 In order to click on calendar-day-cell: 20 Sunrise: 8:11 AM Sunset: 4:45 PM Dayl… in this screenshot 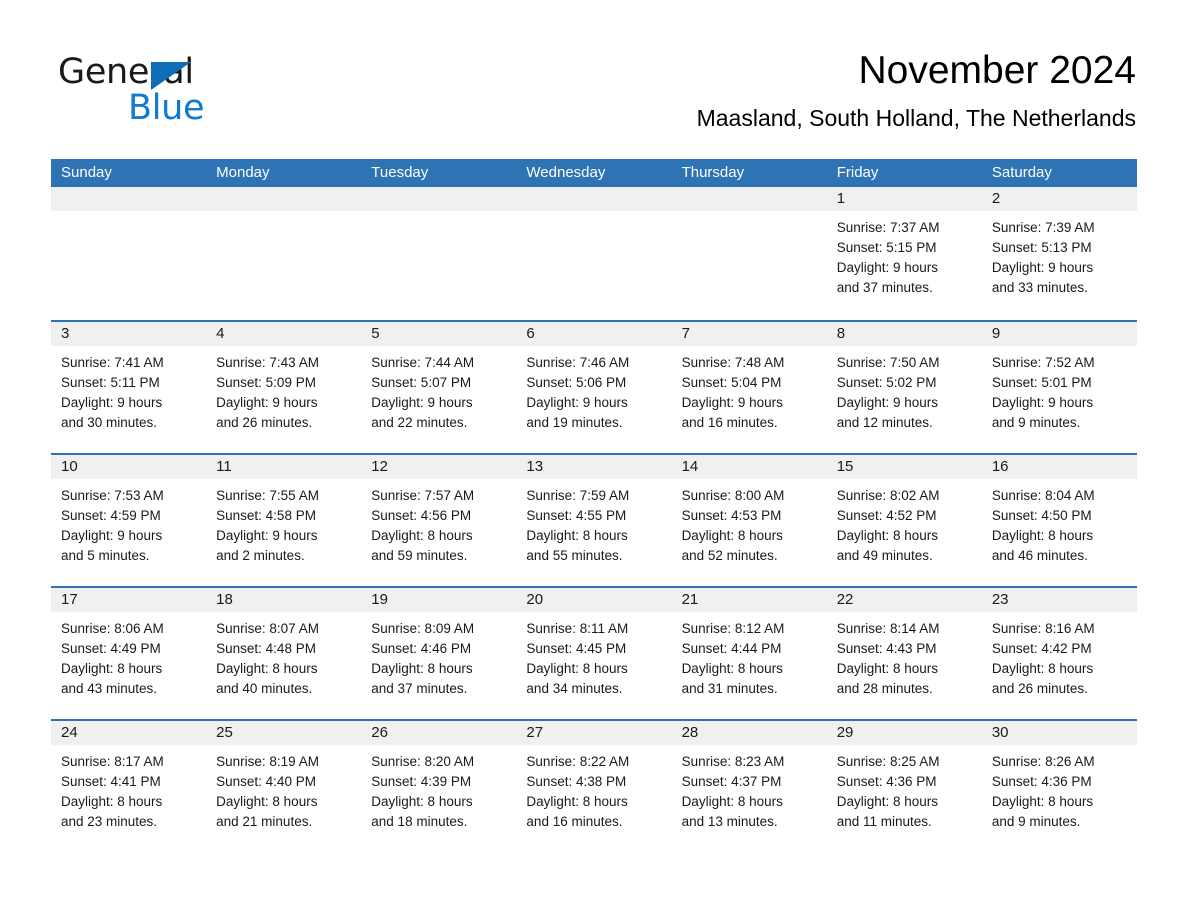, I will do `click(594, 653)`.